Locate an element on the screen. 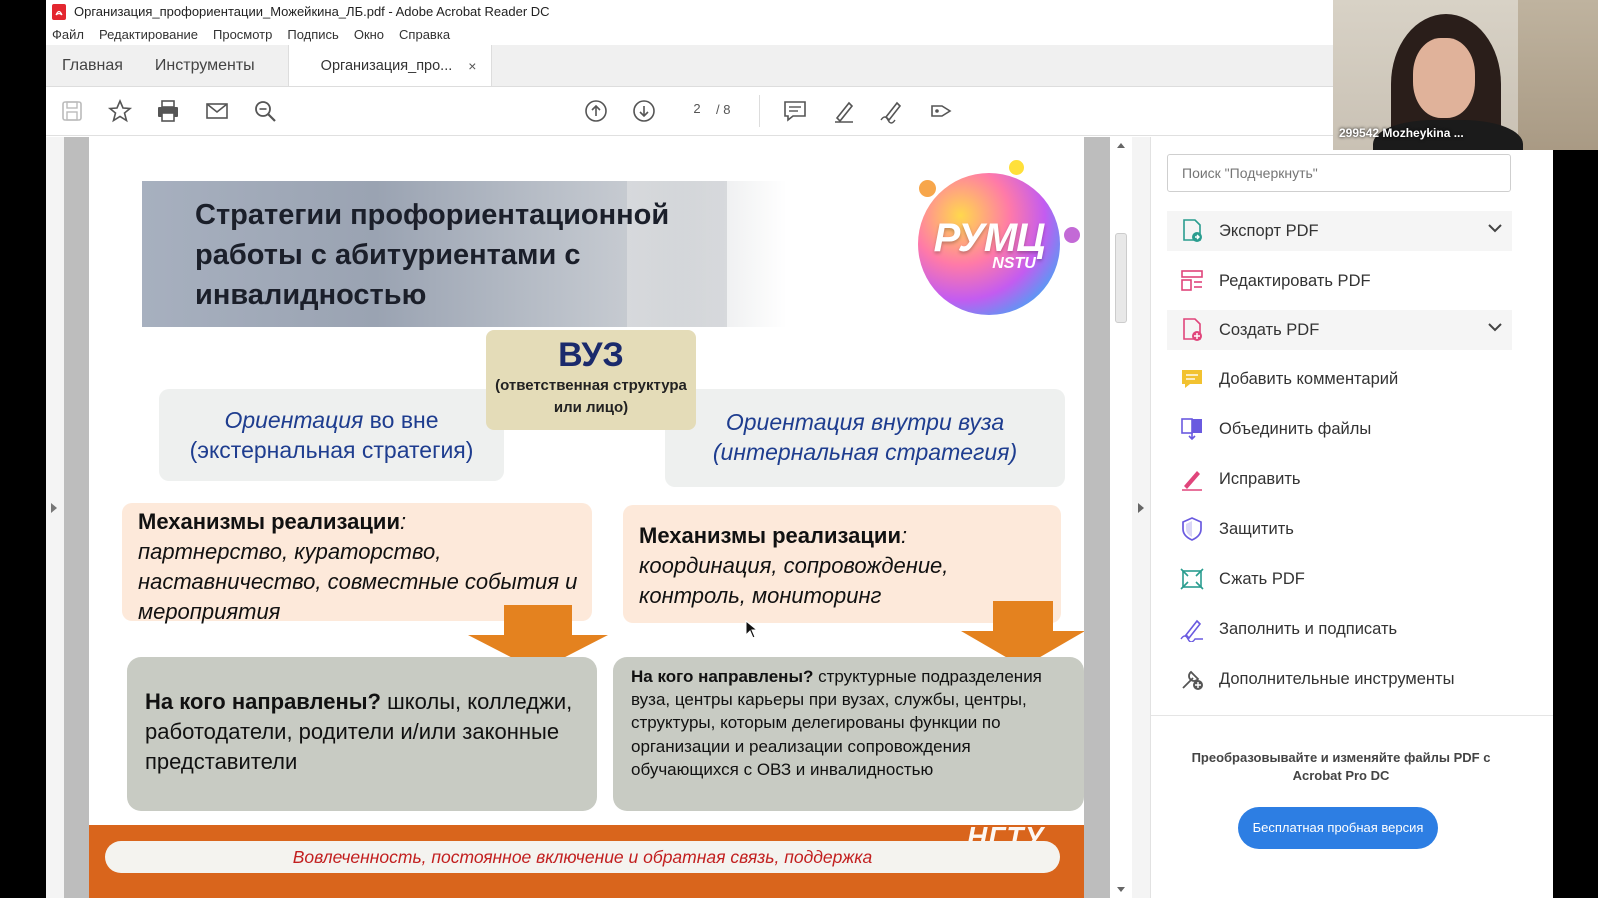 The height and width of the screenshot is (898, 1598). export-pdf-icon is located at coordinates (1192, 231).